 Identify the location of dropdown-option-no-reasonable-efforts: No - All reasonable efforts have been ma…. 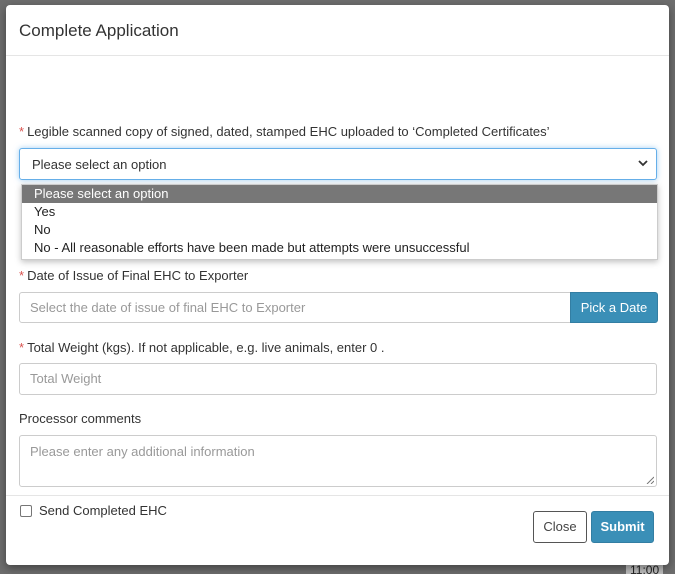
(339, 248).